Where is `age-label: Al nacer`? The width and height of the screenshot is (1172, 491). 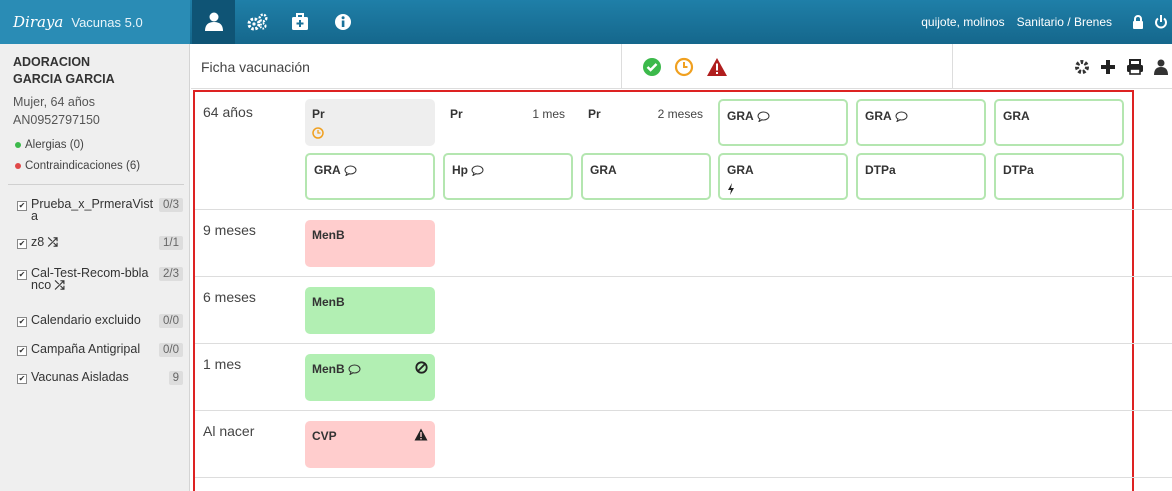 age-label: Al nacer is located at coordinates (229, 431).